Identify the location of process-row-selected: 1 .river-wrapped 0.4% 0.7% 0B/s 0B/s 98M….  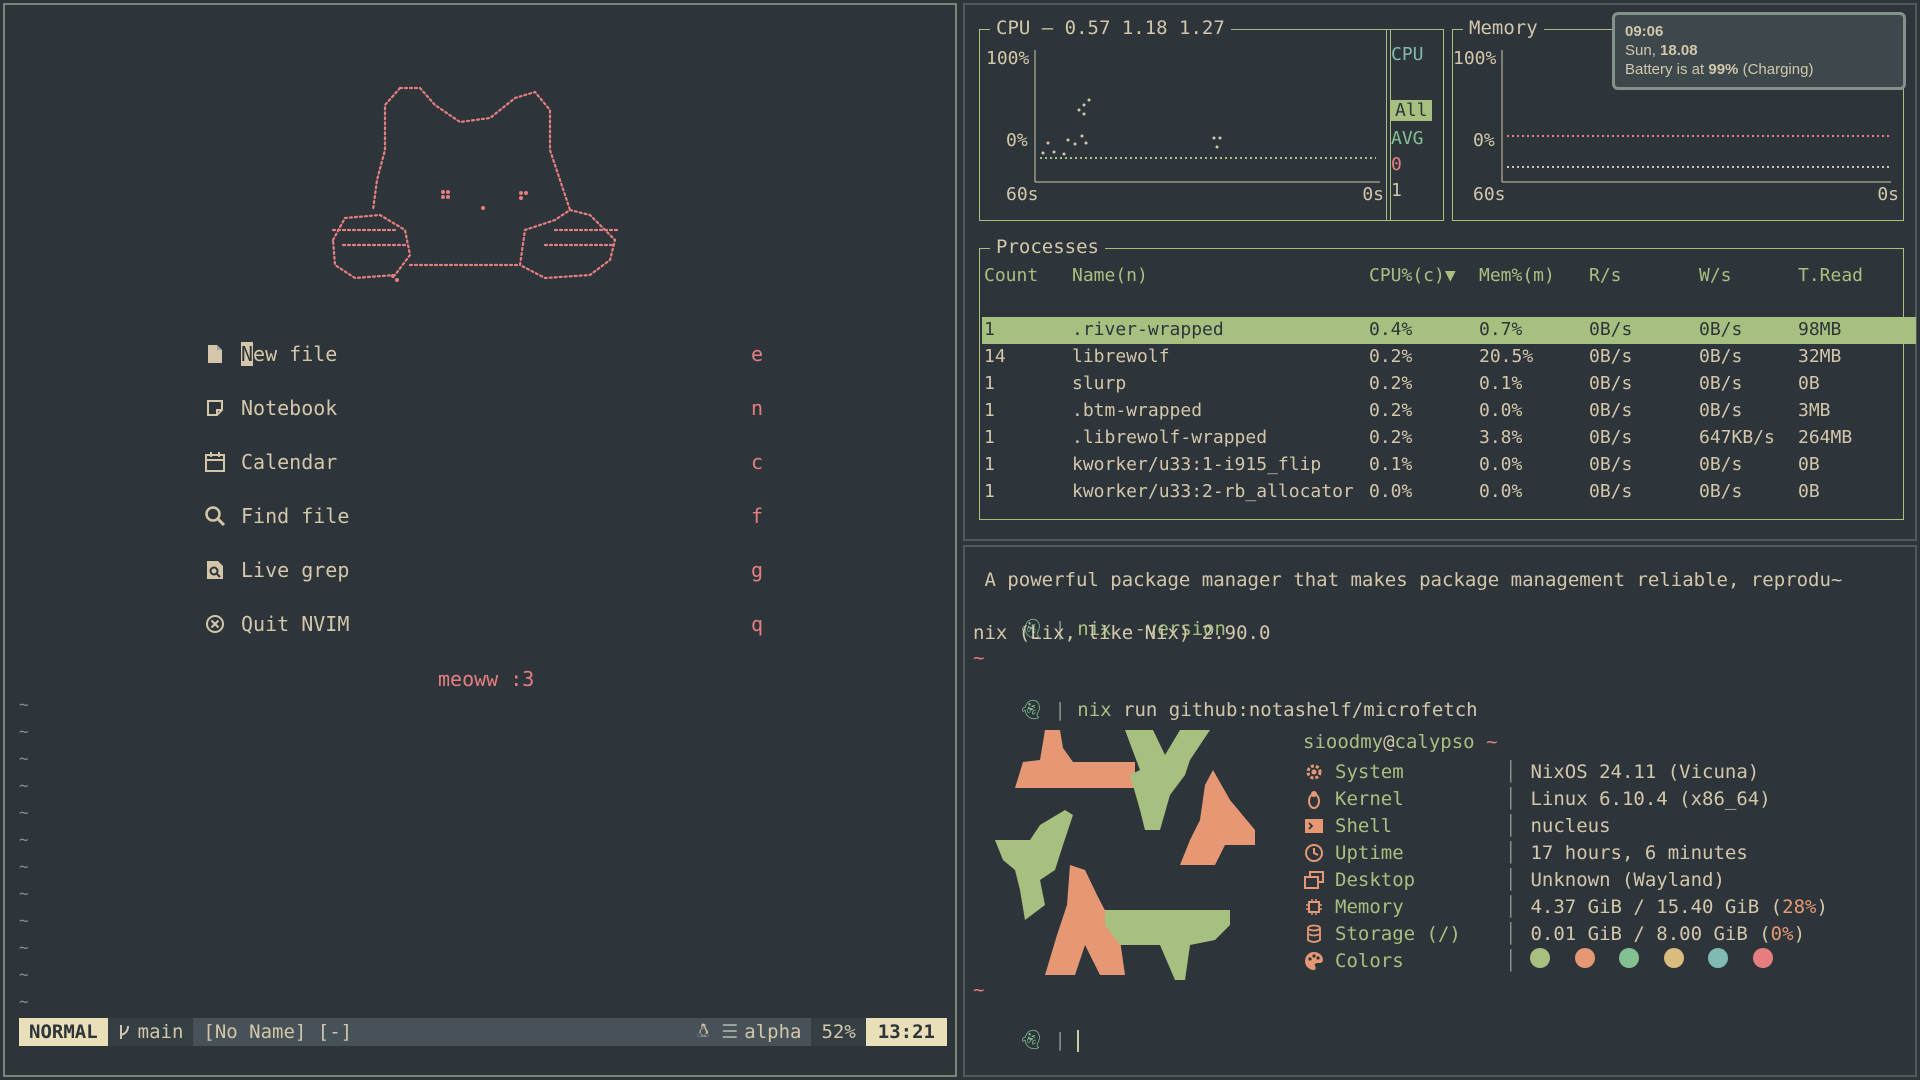
(1449, 330).